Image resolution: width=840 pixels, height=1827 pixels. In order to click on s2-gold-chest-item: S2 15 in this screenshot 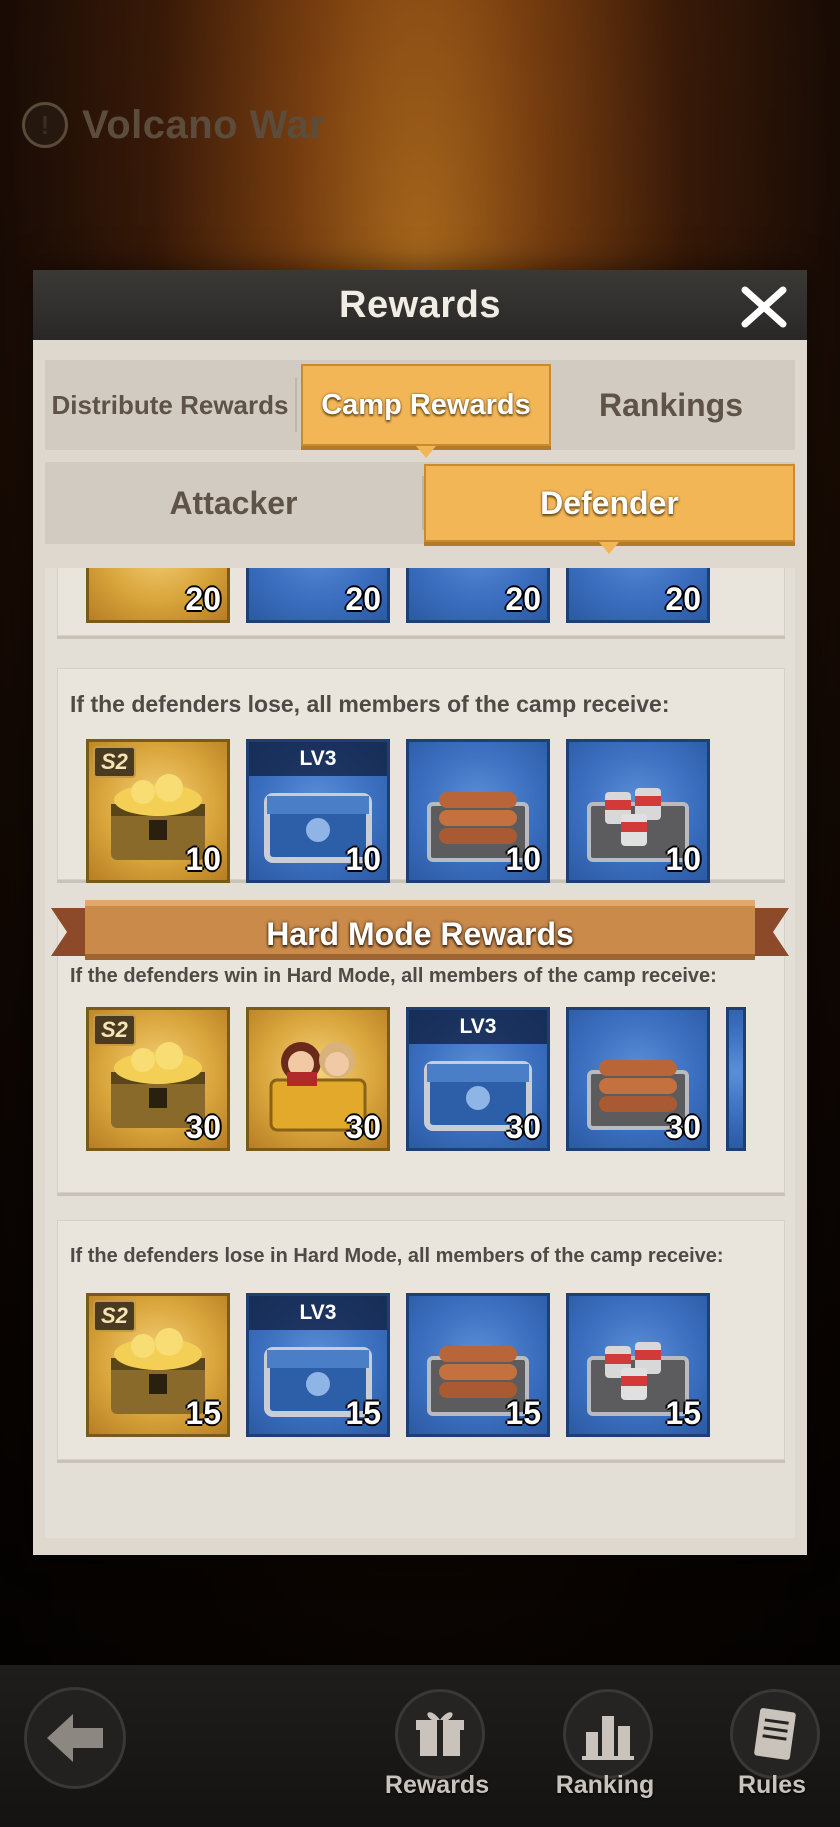, I will do `click(158, 1365)`.